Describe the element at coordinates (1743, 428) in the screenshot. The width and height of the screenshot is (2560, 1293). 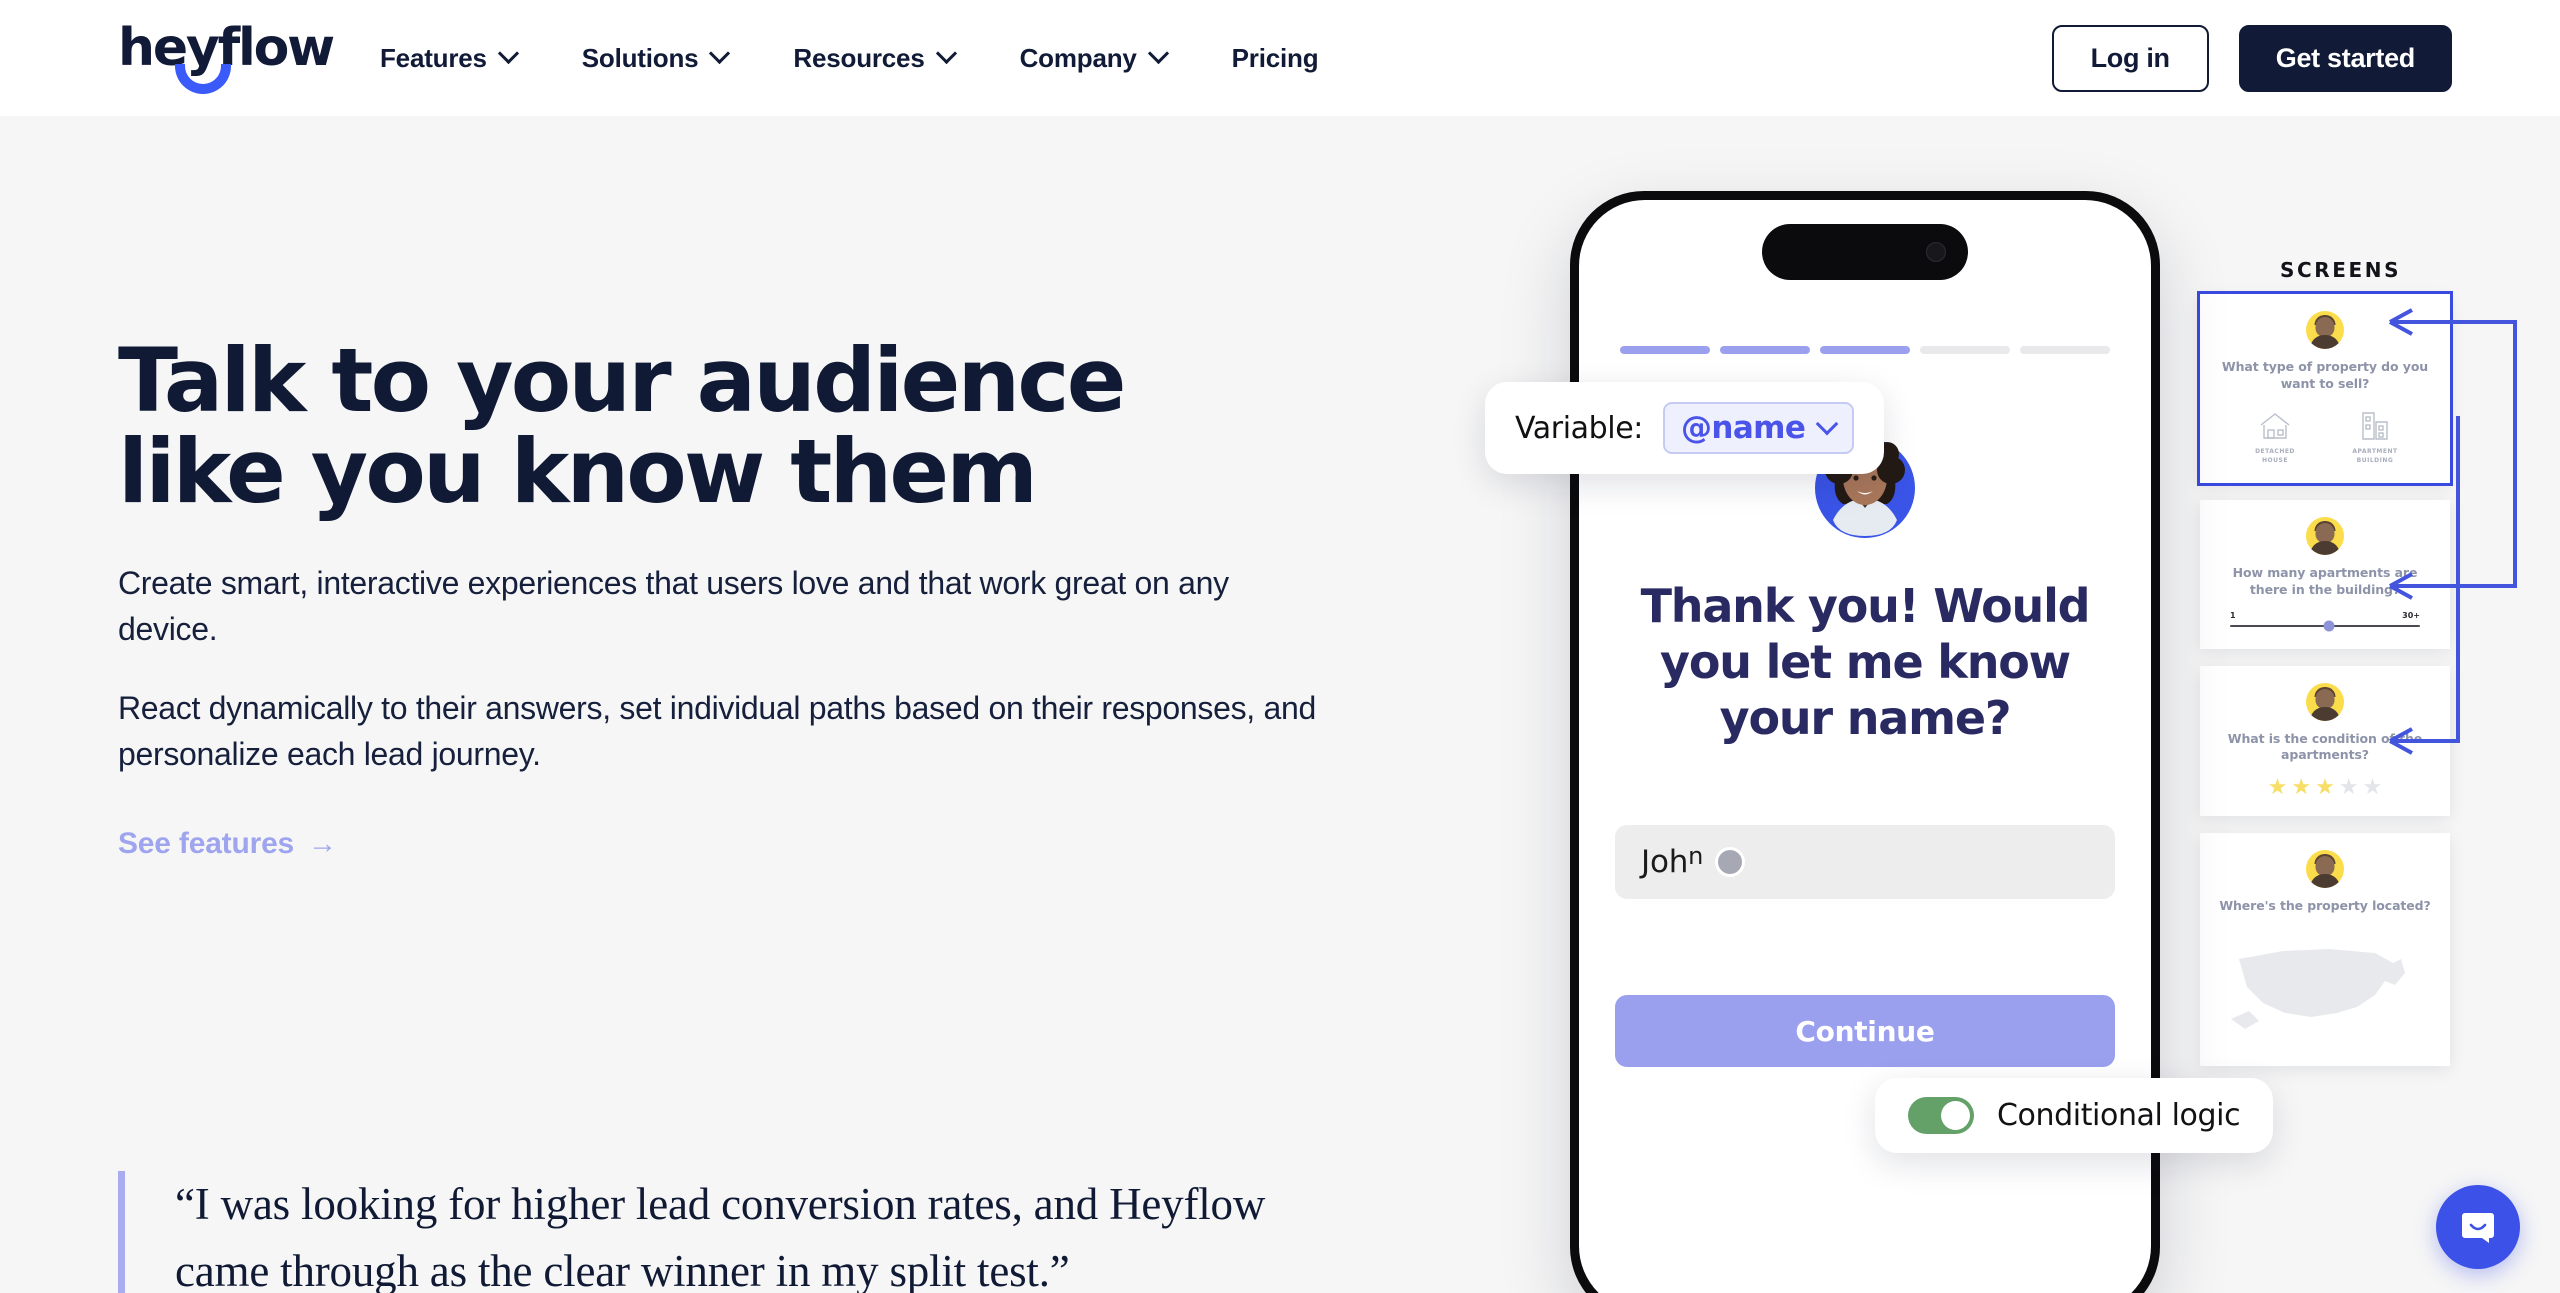
I see `variable-value: @name` at that location.